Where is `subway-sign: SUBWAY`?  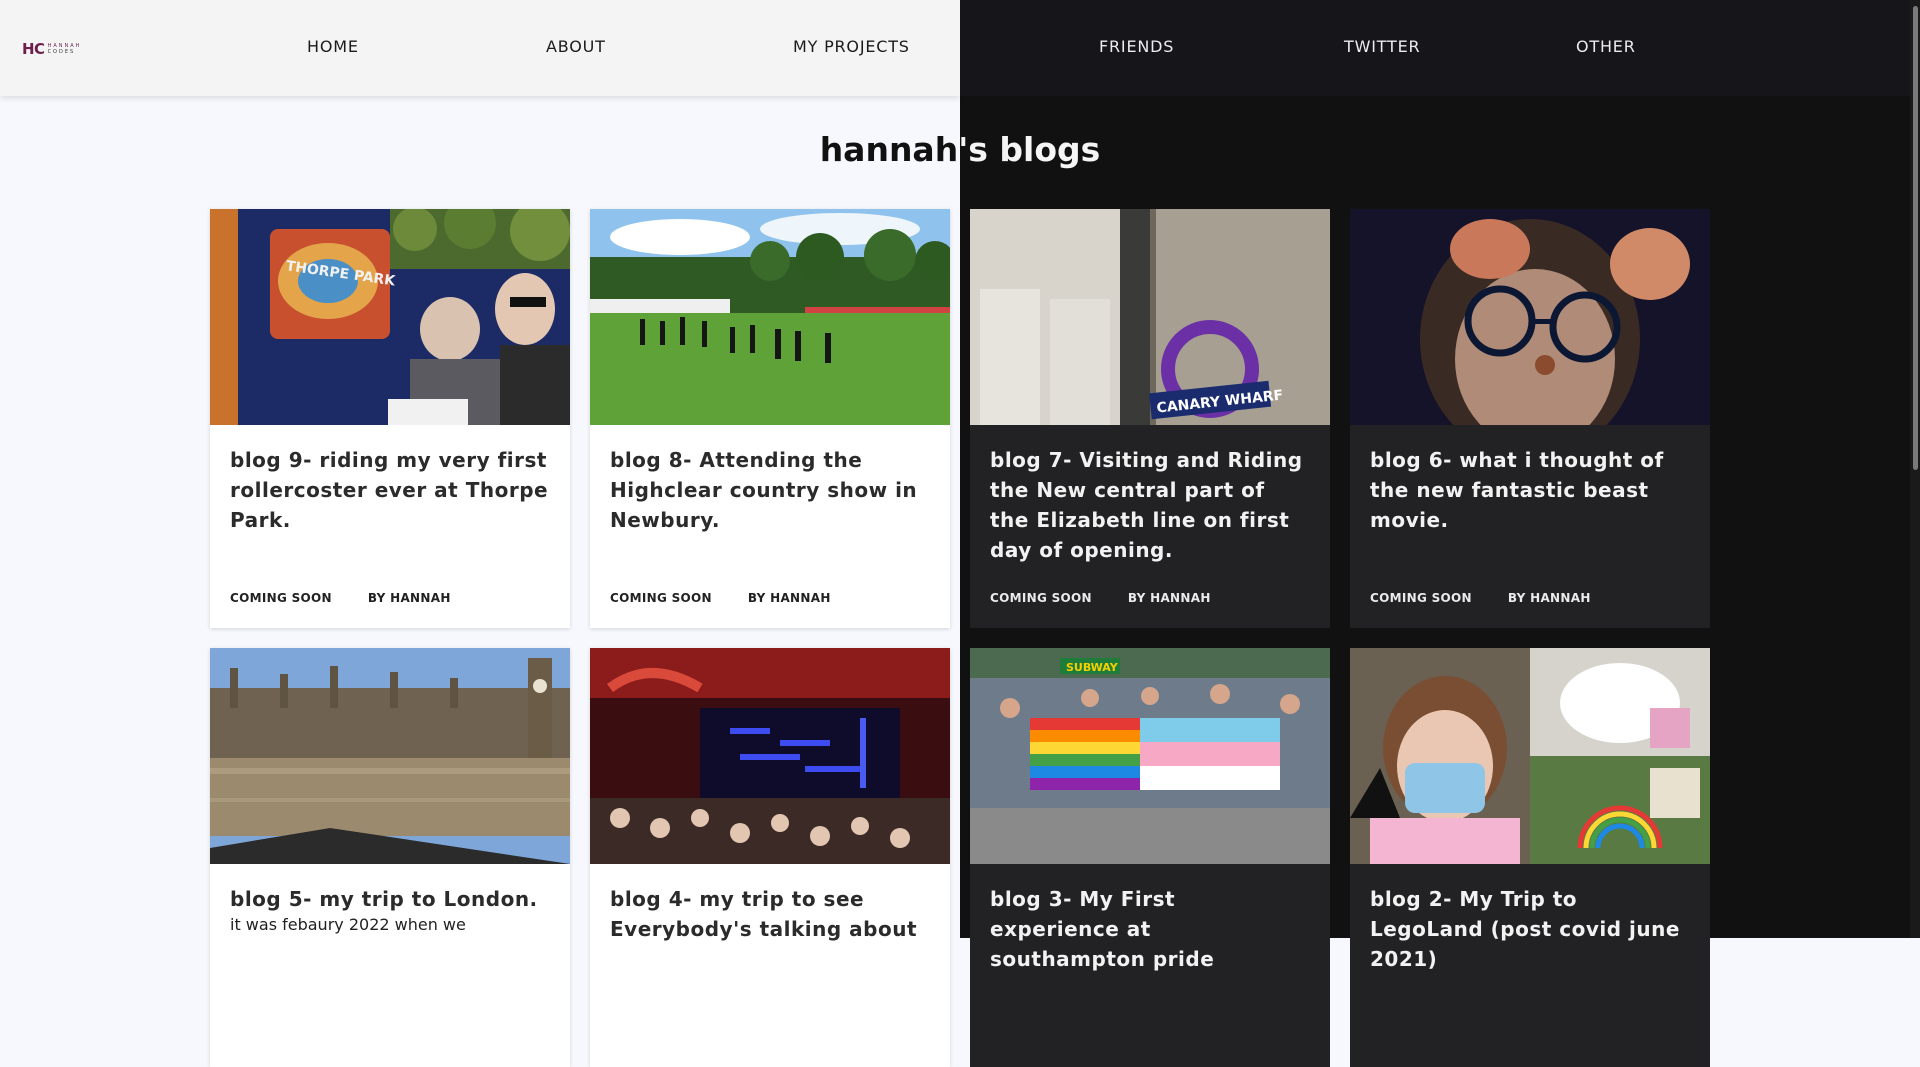 subway-sign: SUBWAY is located at coordinates (1092, 667).